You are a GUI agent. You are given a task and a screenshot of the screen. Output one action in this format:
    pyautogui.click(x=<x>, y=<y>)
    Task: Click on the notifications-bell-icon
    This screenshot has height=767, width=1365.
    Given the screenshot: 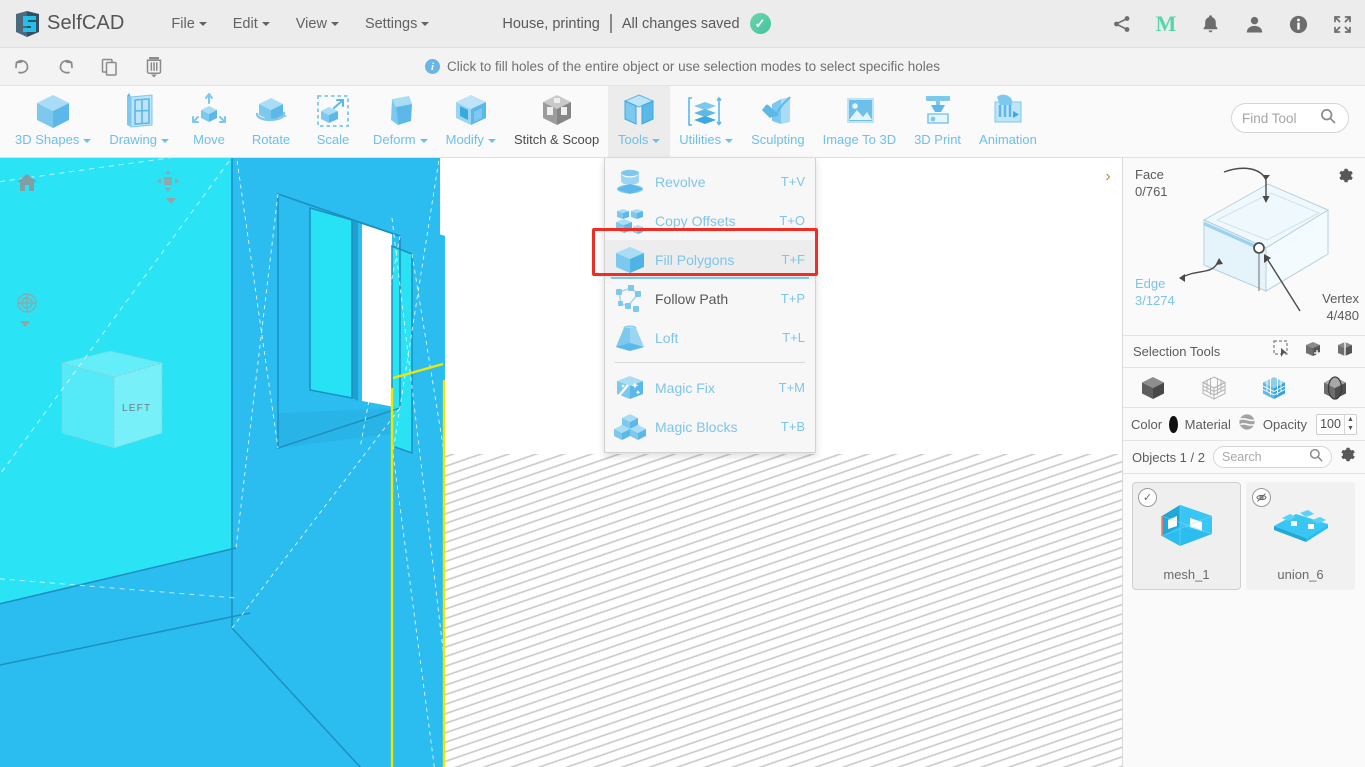 What is the action you would take?
    pyautogui.click(x=1210, y=24)
    